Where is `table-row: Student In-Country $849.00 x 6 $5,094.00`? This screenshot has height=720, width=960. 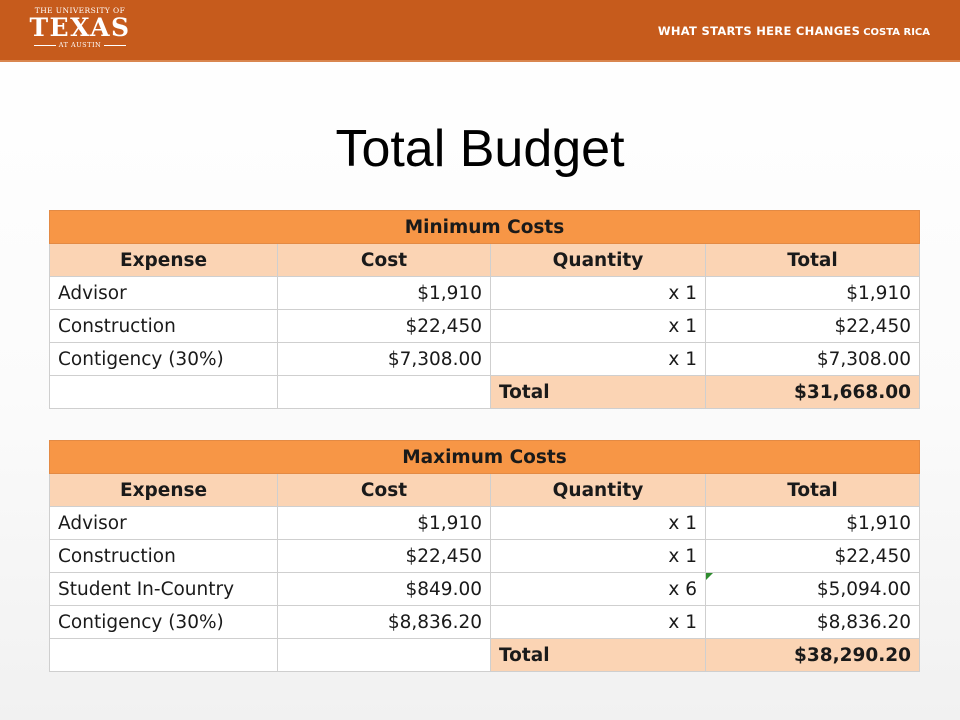 table-row: Student In-Country $849.00 x 6 $5,094.00 is located at coordinates (484, 589).